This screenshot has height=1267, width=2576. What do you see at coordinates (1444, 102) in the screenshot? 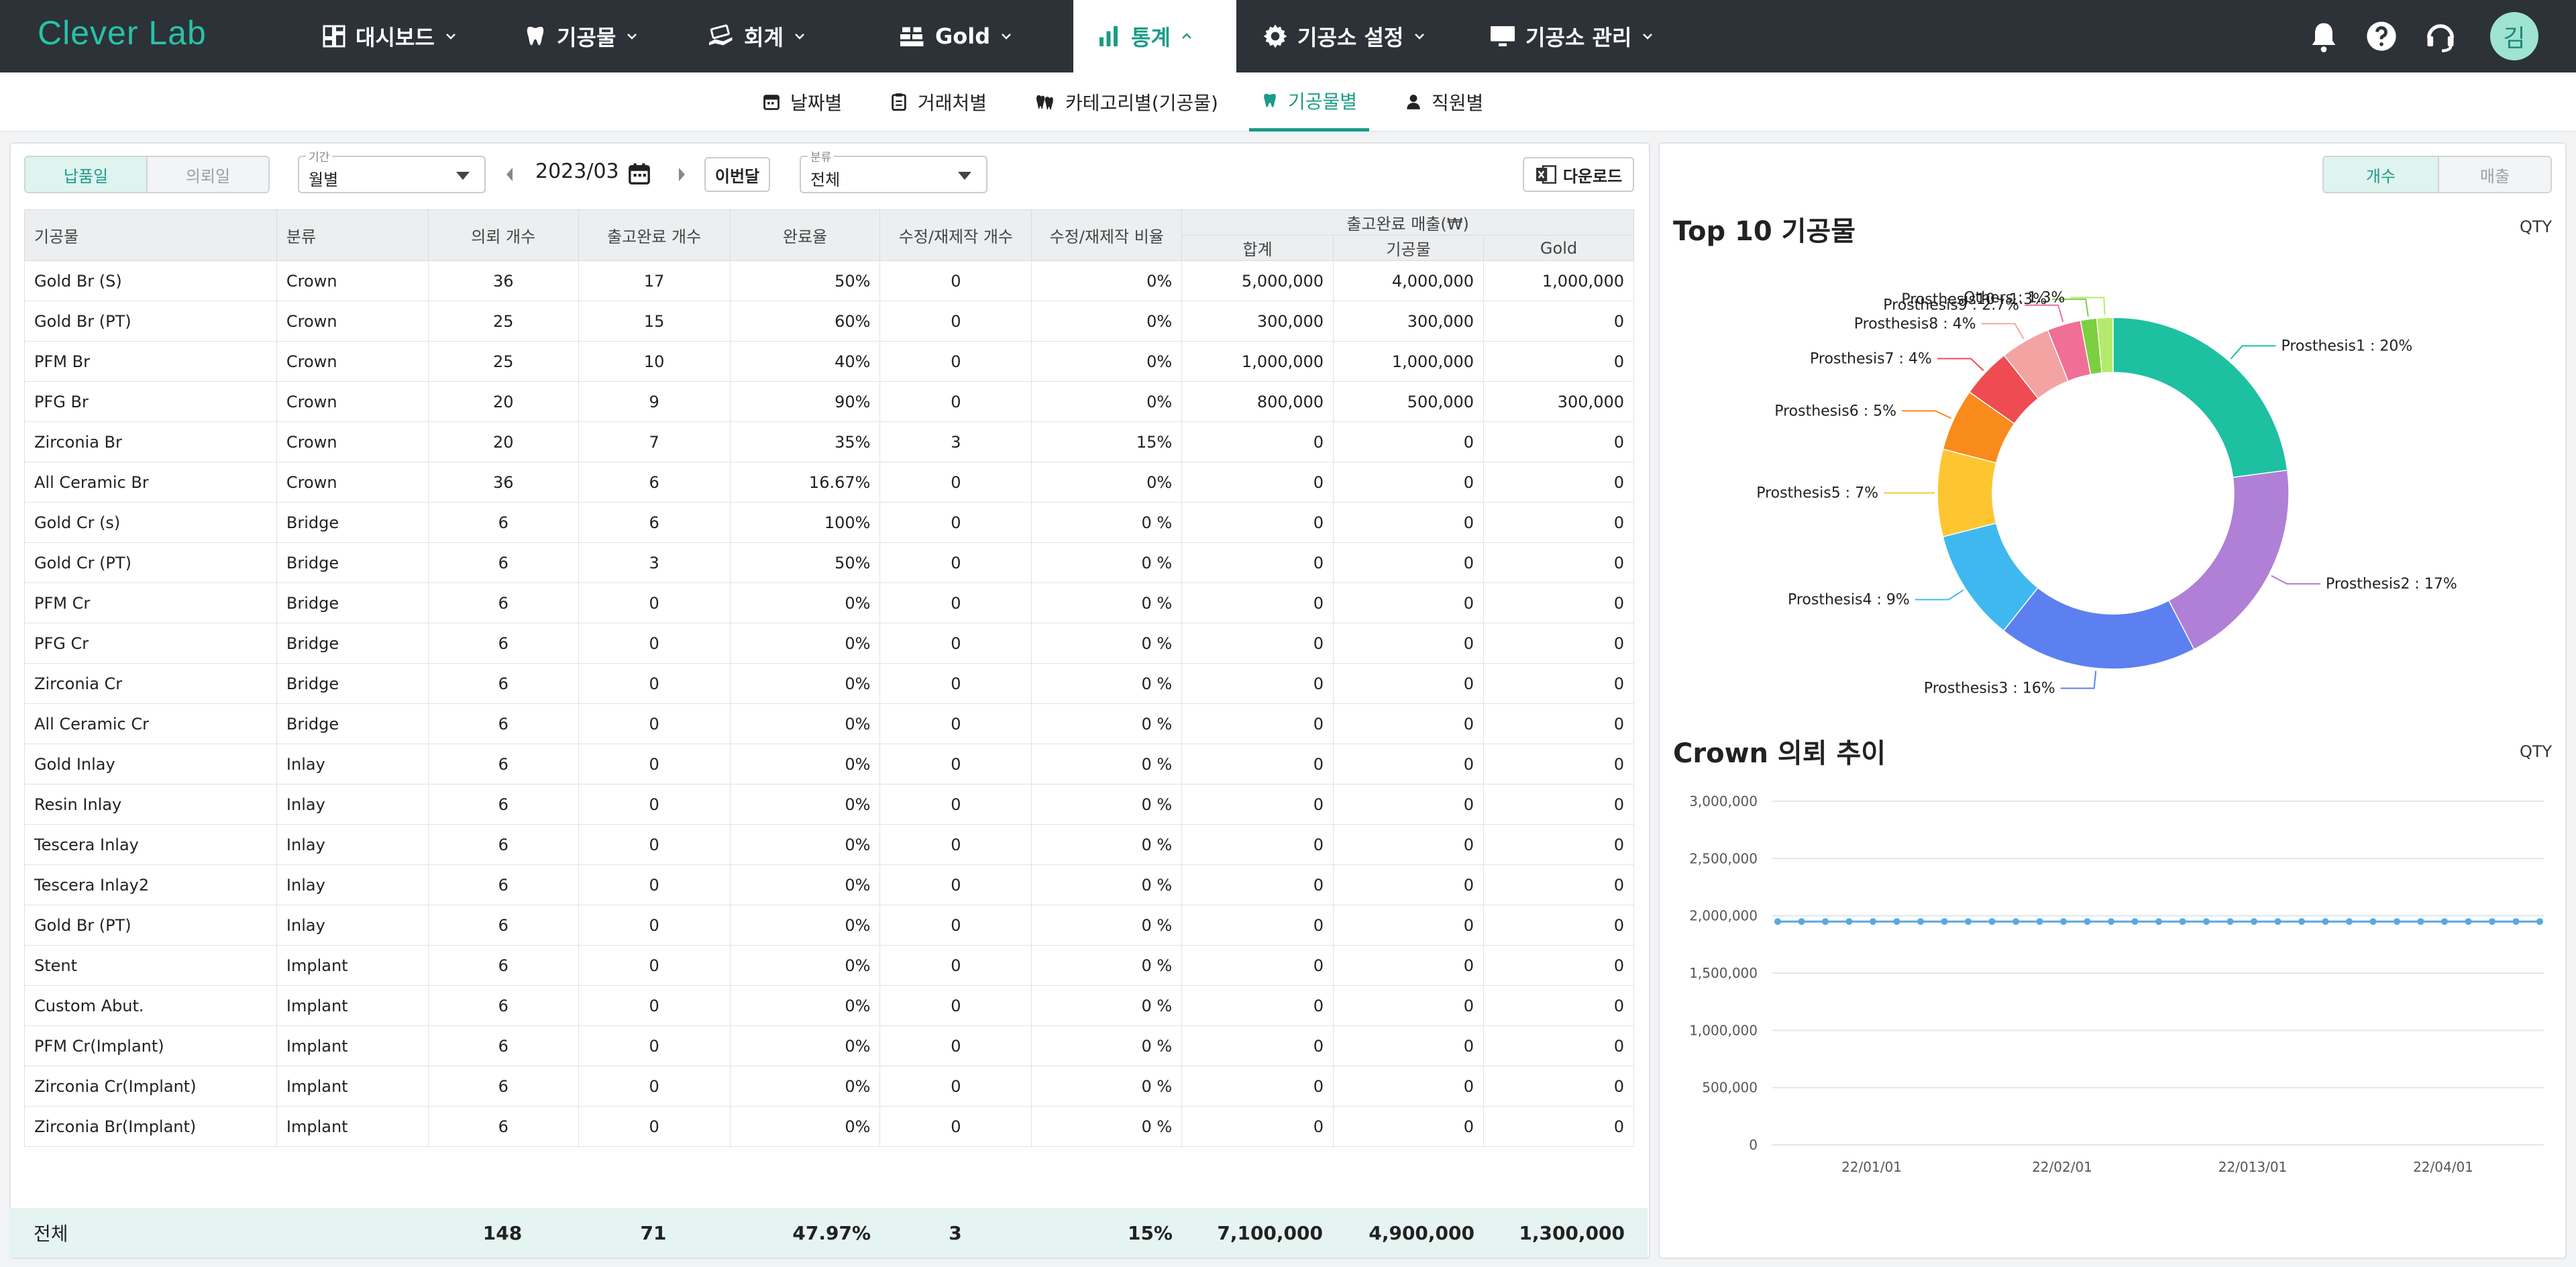
I see `tab-by-staff: 직원별` at bounding box center [1444, 102].